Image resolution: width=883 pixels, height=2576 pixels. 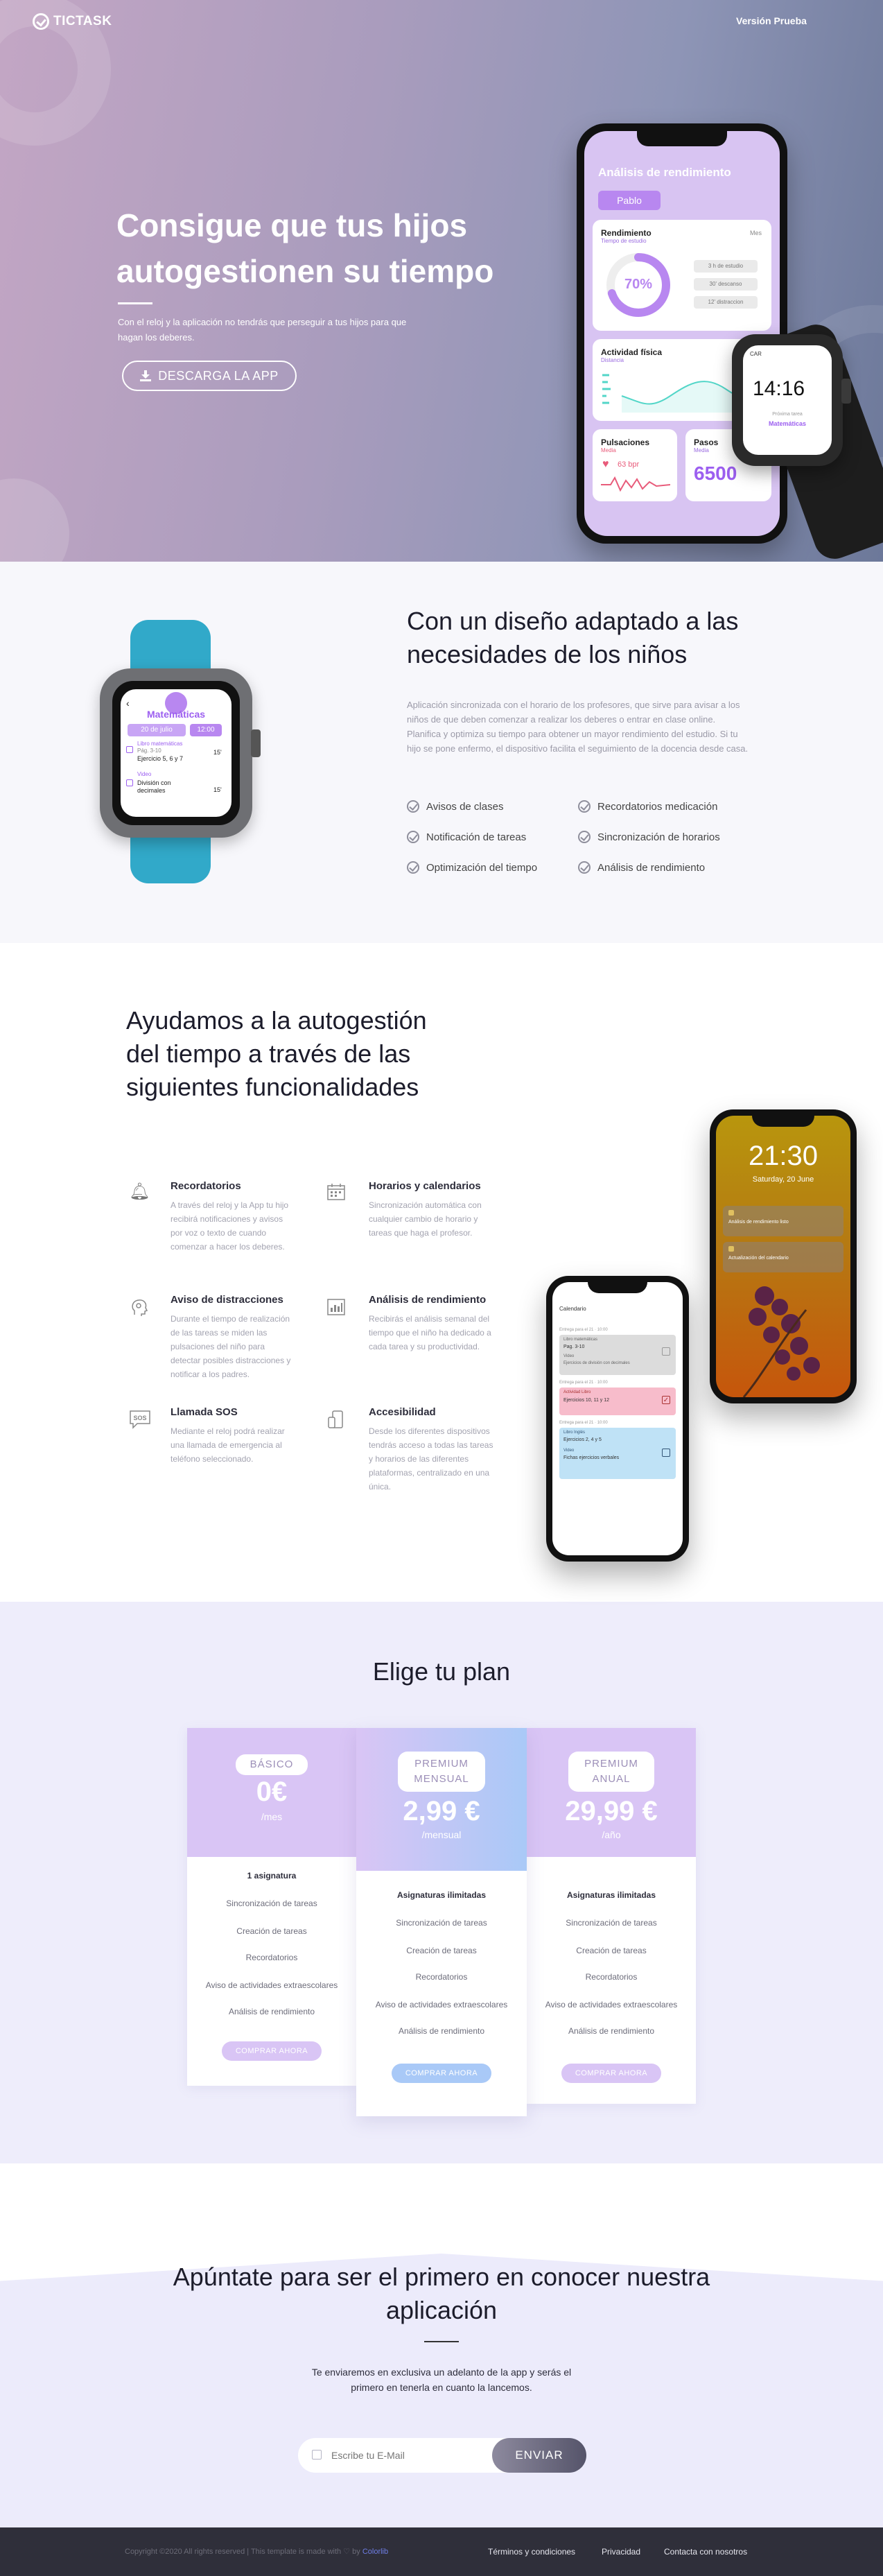 What do you see at coordinates (415, 2455) in the screenshot?
I see `email-input` at bounding box center [415, 2455].